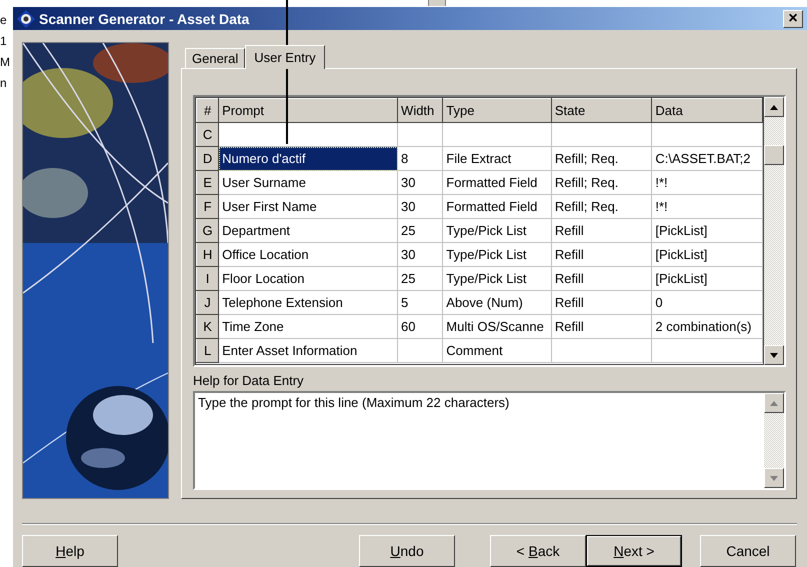 The height and width of the screenshot is (567, 807). I want to click on table-cell: User Surname, so click(308, 182).